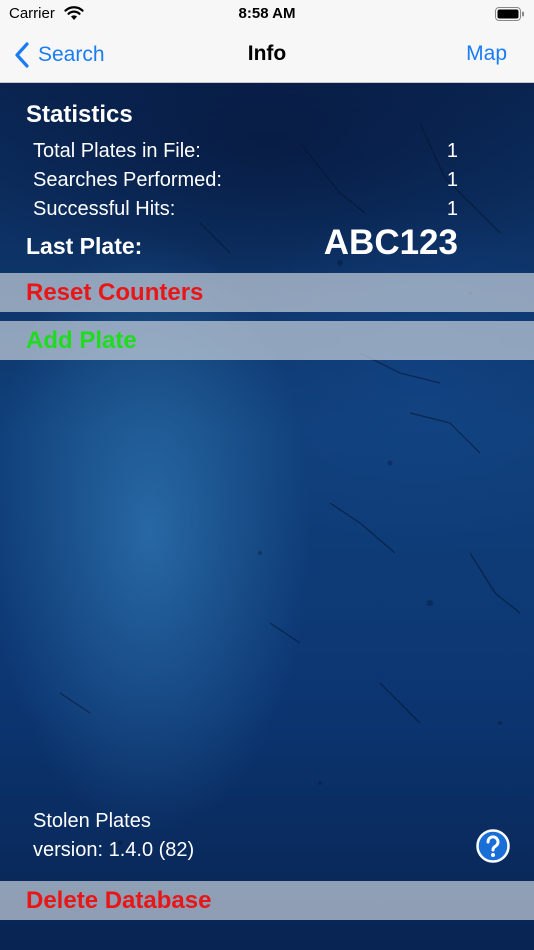  Describe the element at coordinates (127, 180) in the screenshot. I see `stat-label: Searches Performed:` at that location.